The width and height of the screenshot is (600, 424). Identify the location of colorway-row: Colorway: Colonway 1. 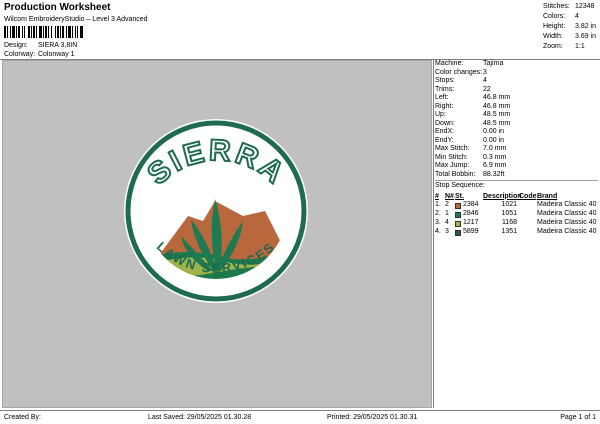
(39, 54).